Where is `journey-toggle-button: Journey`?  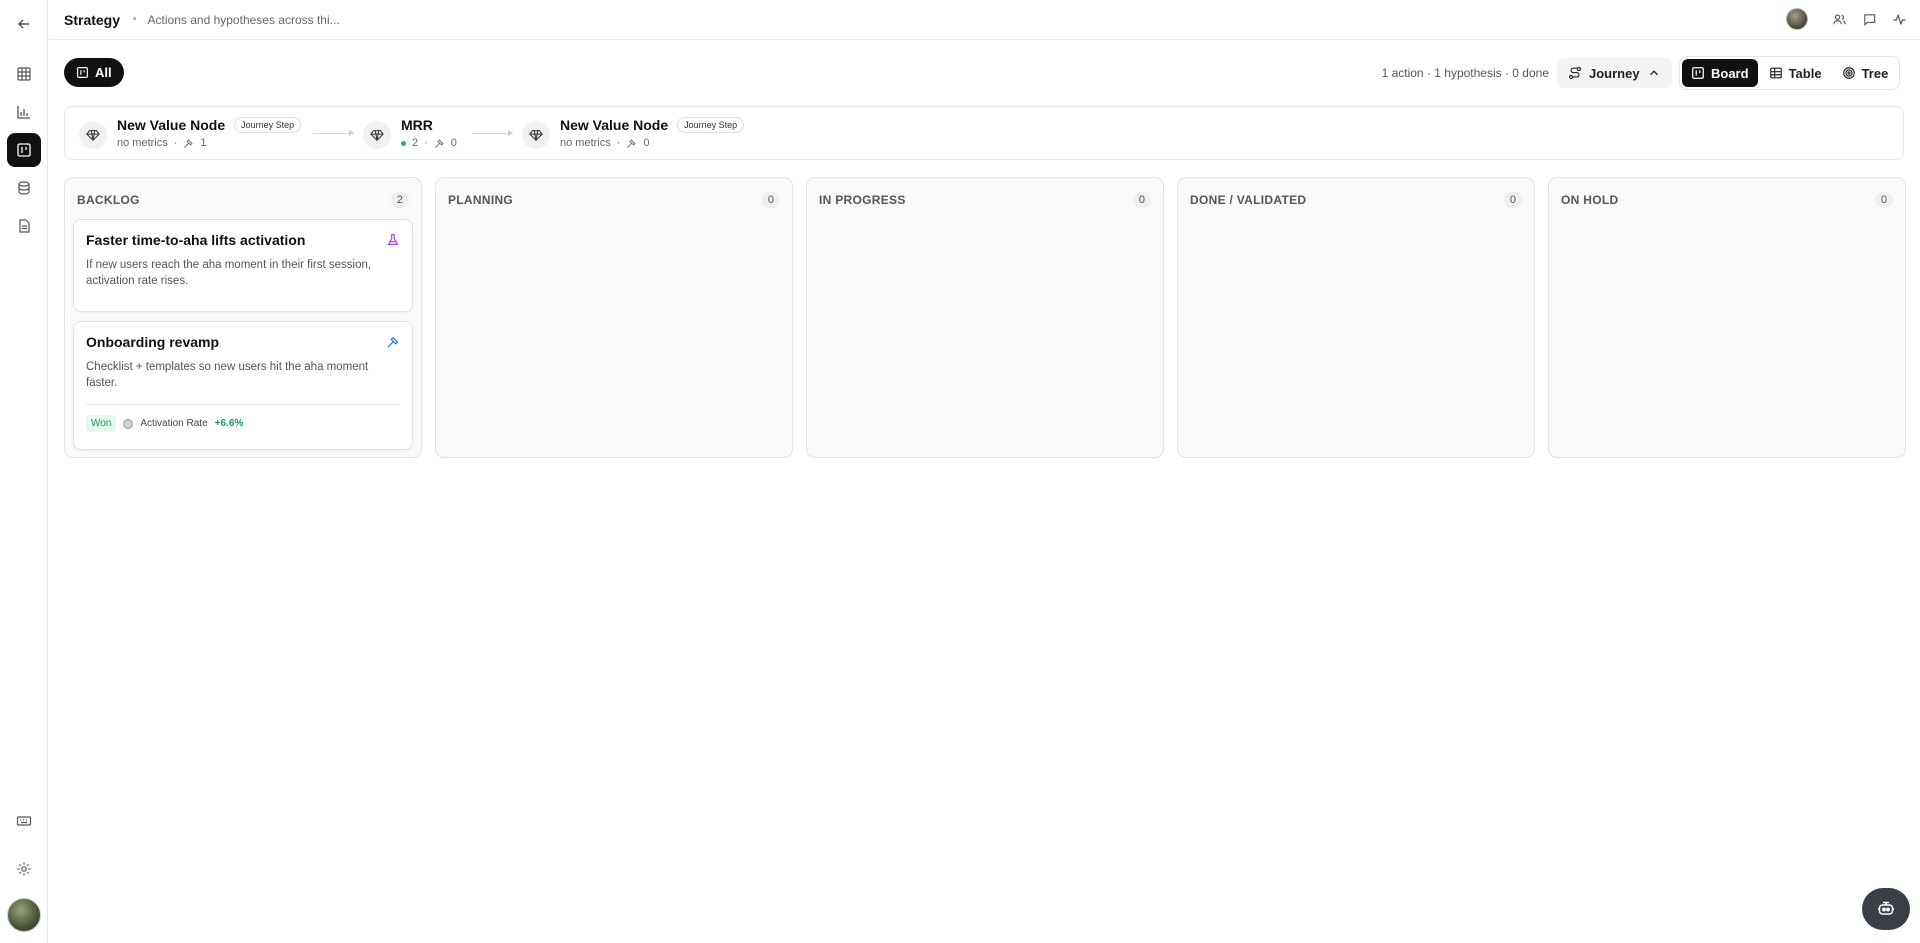
journey-toggle-button: Journey is located at coordinates (1614, 73).